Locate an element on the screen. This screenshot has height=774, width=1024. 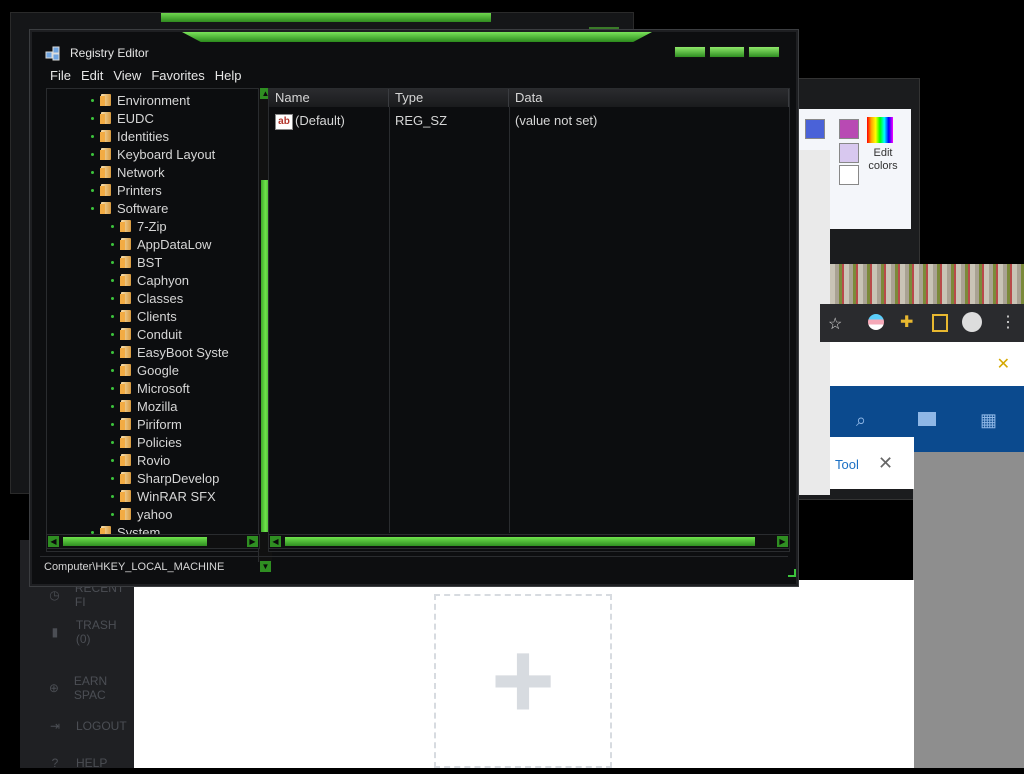
resize-grip-icon is located at coordinates (792, 573).